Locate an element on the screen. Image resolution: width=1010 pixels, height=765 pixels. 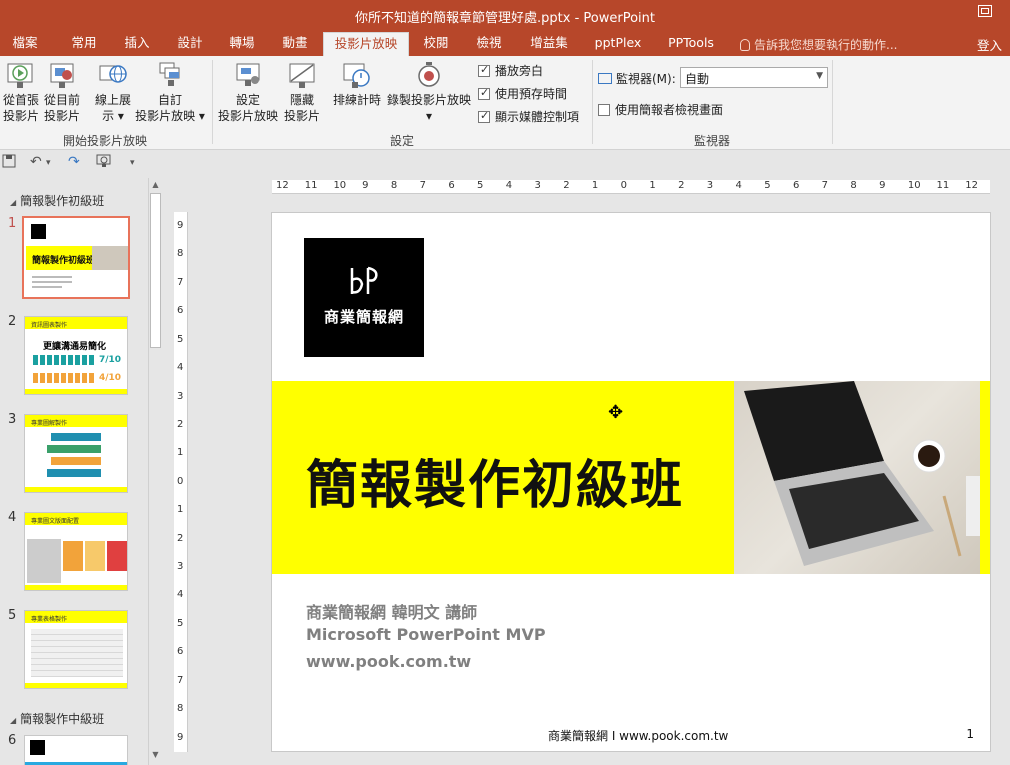
tab-8: 檢視 is located at coordinates (489, 44).